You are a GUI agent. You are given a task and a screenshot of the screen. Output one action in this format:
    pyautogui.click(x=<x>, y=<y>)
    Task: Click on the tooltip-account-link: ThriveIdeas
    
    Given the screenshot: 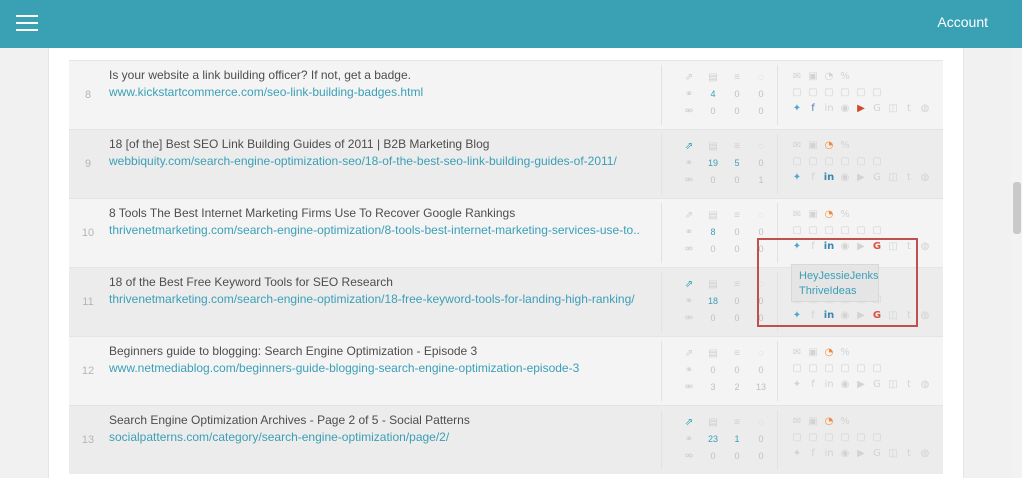 What is the action you would take?
    pyautogui.click(x=838, y=291)
    